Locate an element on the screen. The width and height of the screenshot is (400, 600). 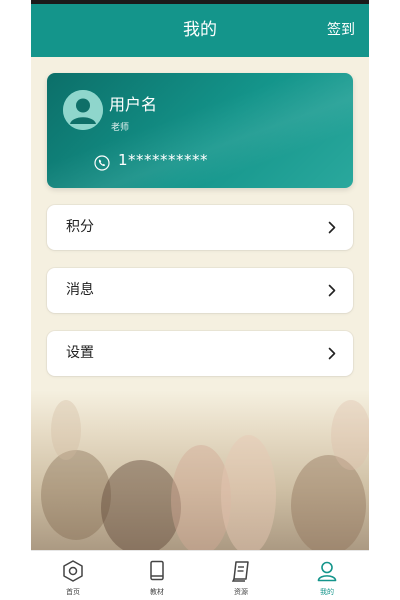
top-header: 我的 签到 is located at coordinates (200, 30).